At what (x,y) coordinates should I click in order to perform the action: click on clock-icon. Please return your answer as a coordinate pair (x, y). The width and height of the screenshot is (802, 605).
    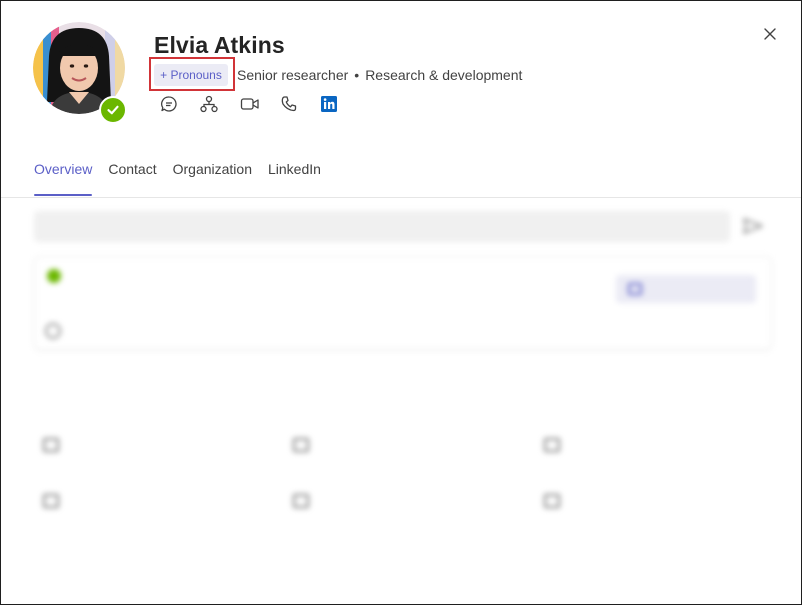
    Looking at the image, I should click on (53, 331).